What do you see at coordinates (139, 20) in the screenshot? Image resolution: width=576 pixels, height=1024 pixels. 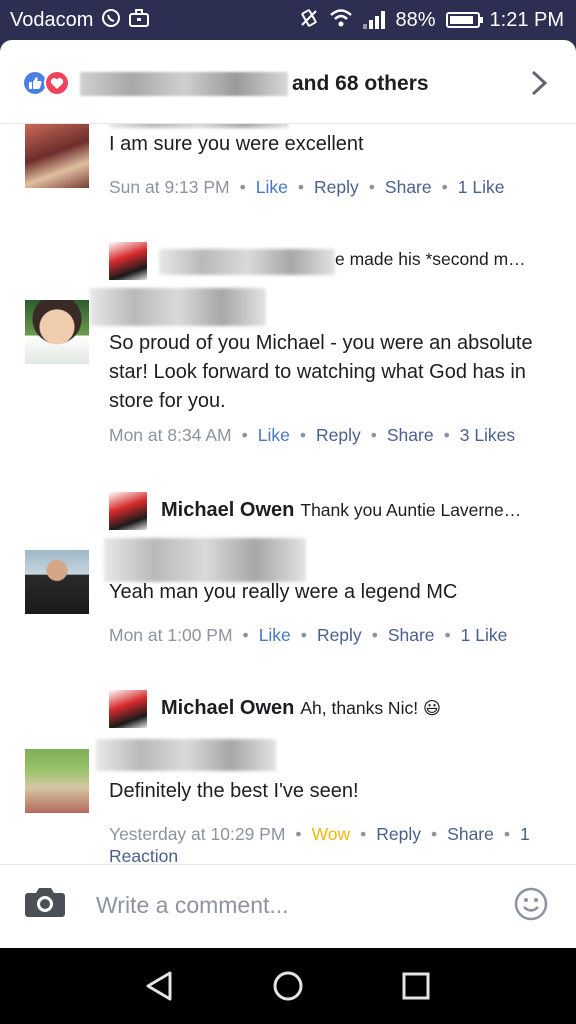 I see `briefcase-icon` at bounding box center [139, 20].